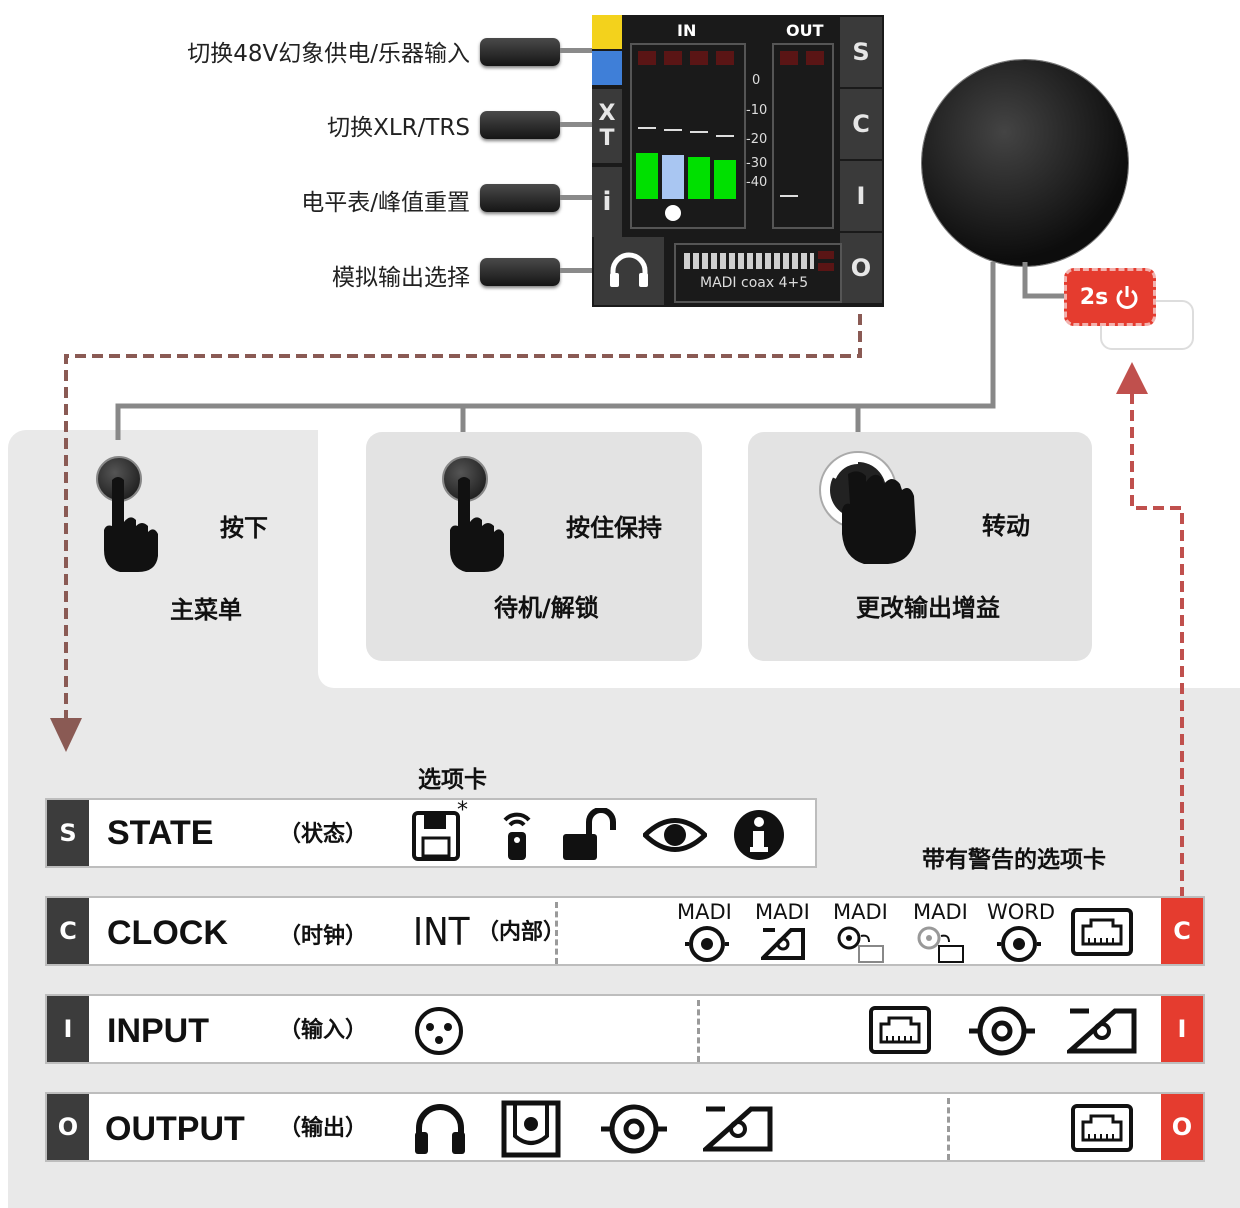 The height and width of the screenshot is (1208, 1240). I want to click on input-cn: （输入）, so click(323, 1030).